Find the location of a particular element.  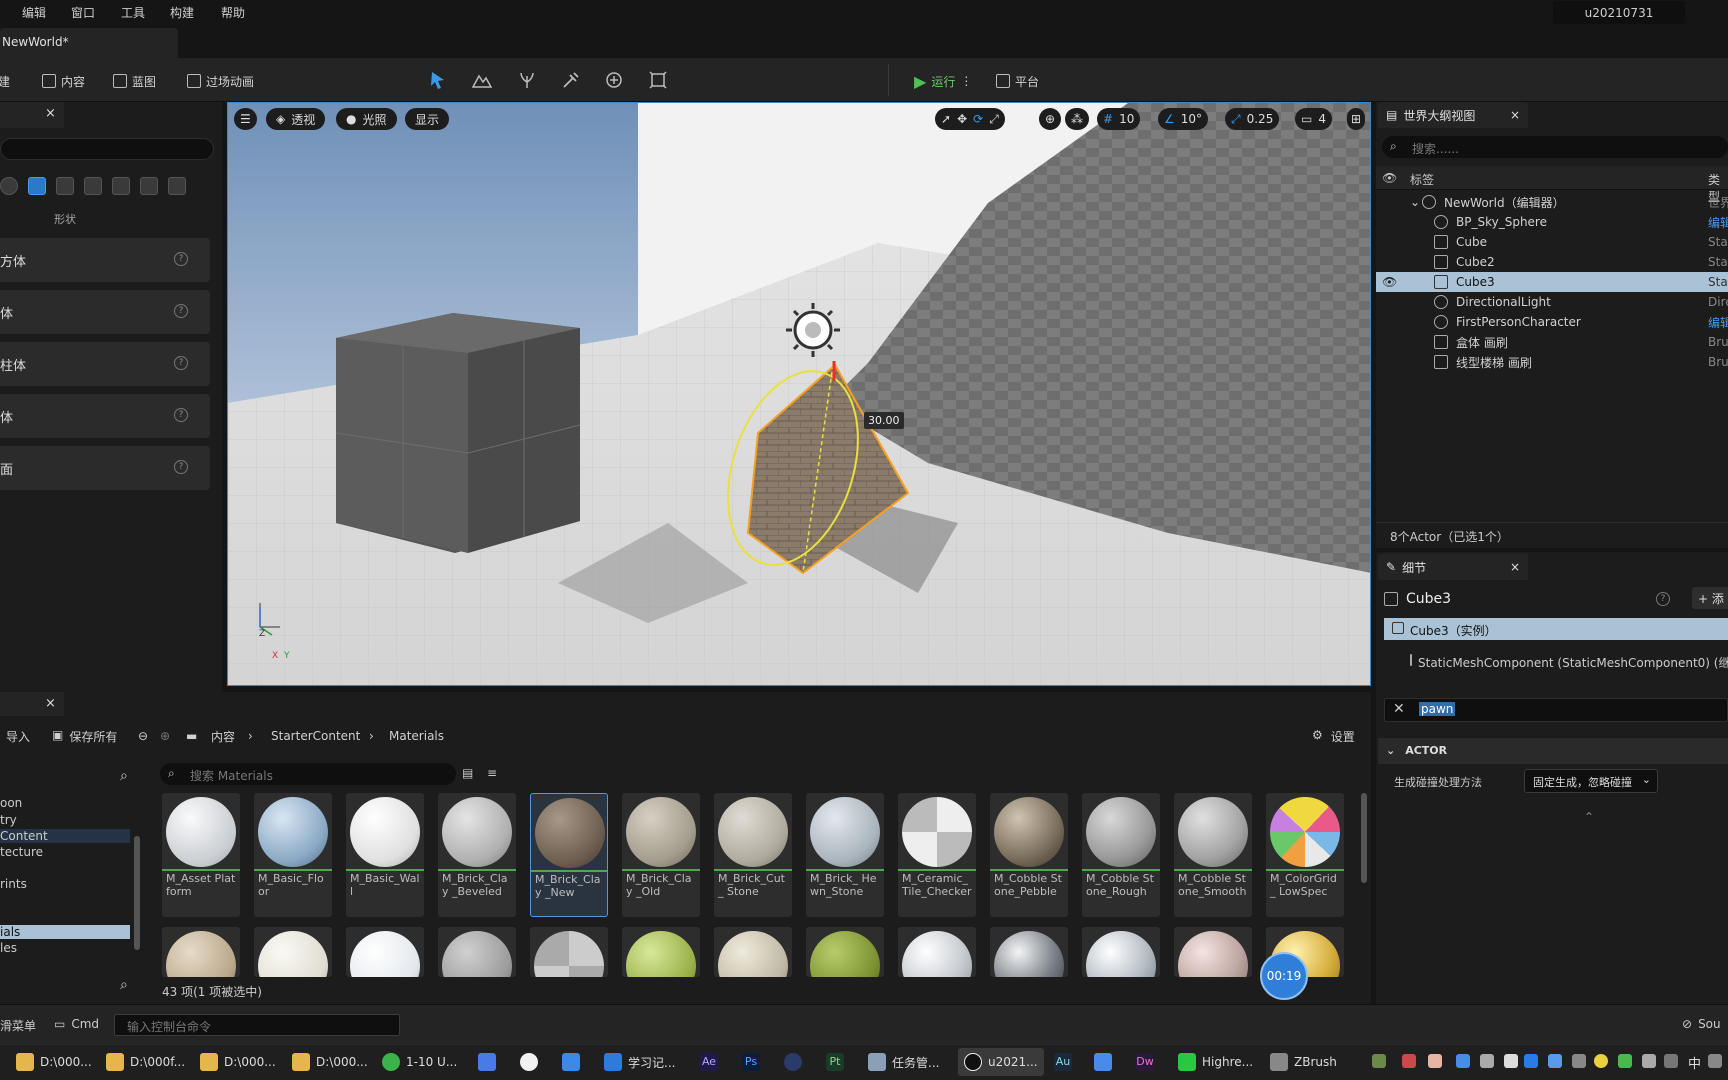

save-all-button: ▣ 保存所有 is located at coordinates (84, 736).